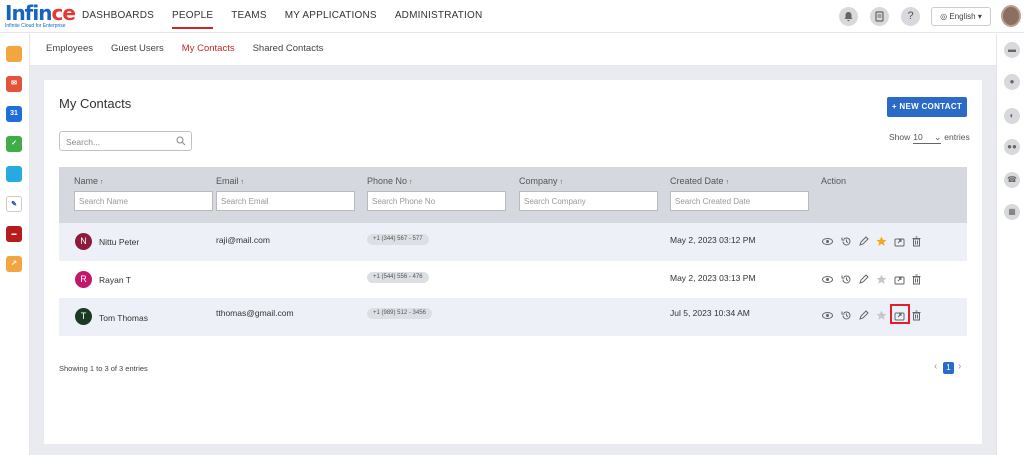 The height and width of the screenshot is (455, 1024). What do you see at coordinates (14, 174) in the screenshot?
I see `photos-app-icon` at bounding box center [14, 174].